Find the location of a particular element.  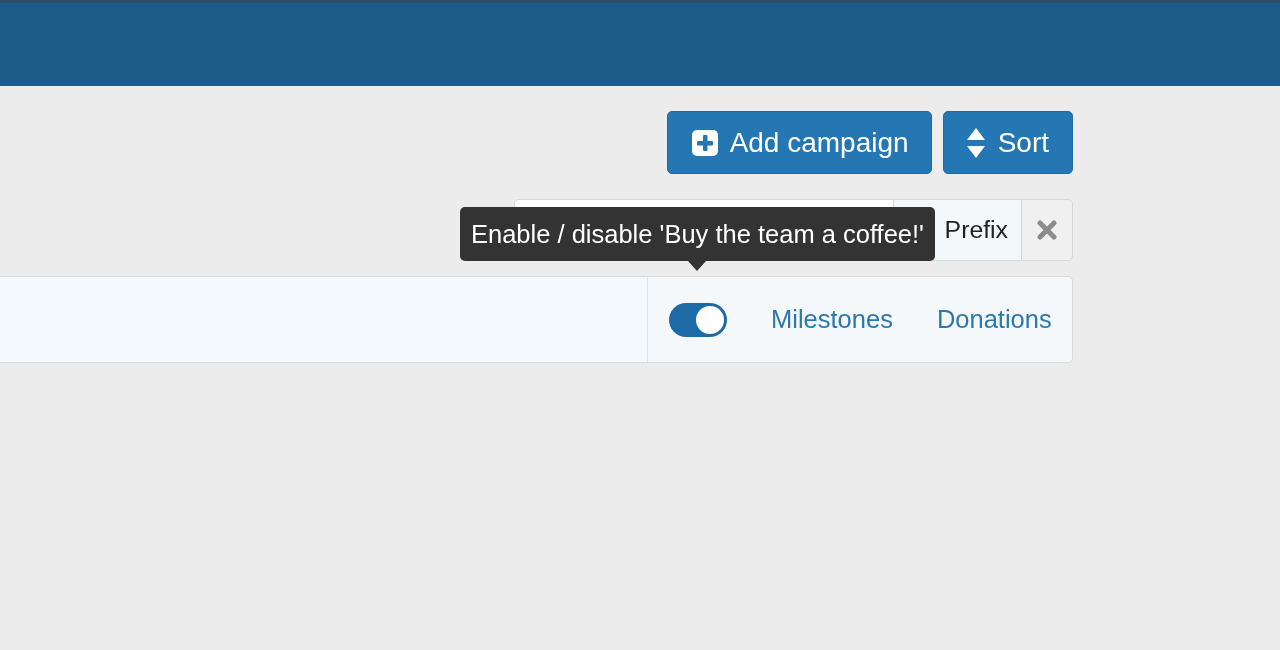

clear-filter-button is located at coordinates (1047, 230).